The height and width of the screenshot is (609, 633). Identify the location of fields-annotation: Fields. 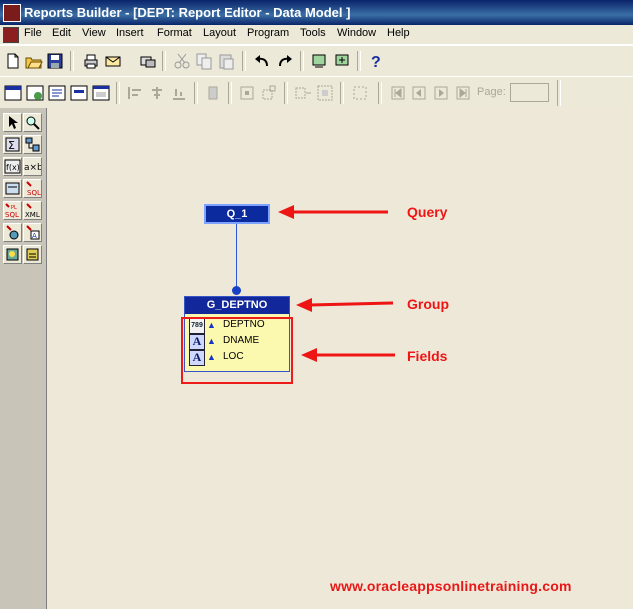
(427, 356).